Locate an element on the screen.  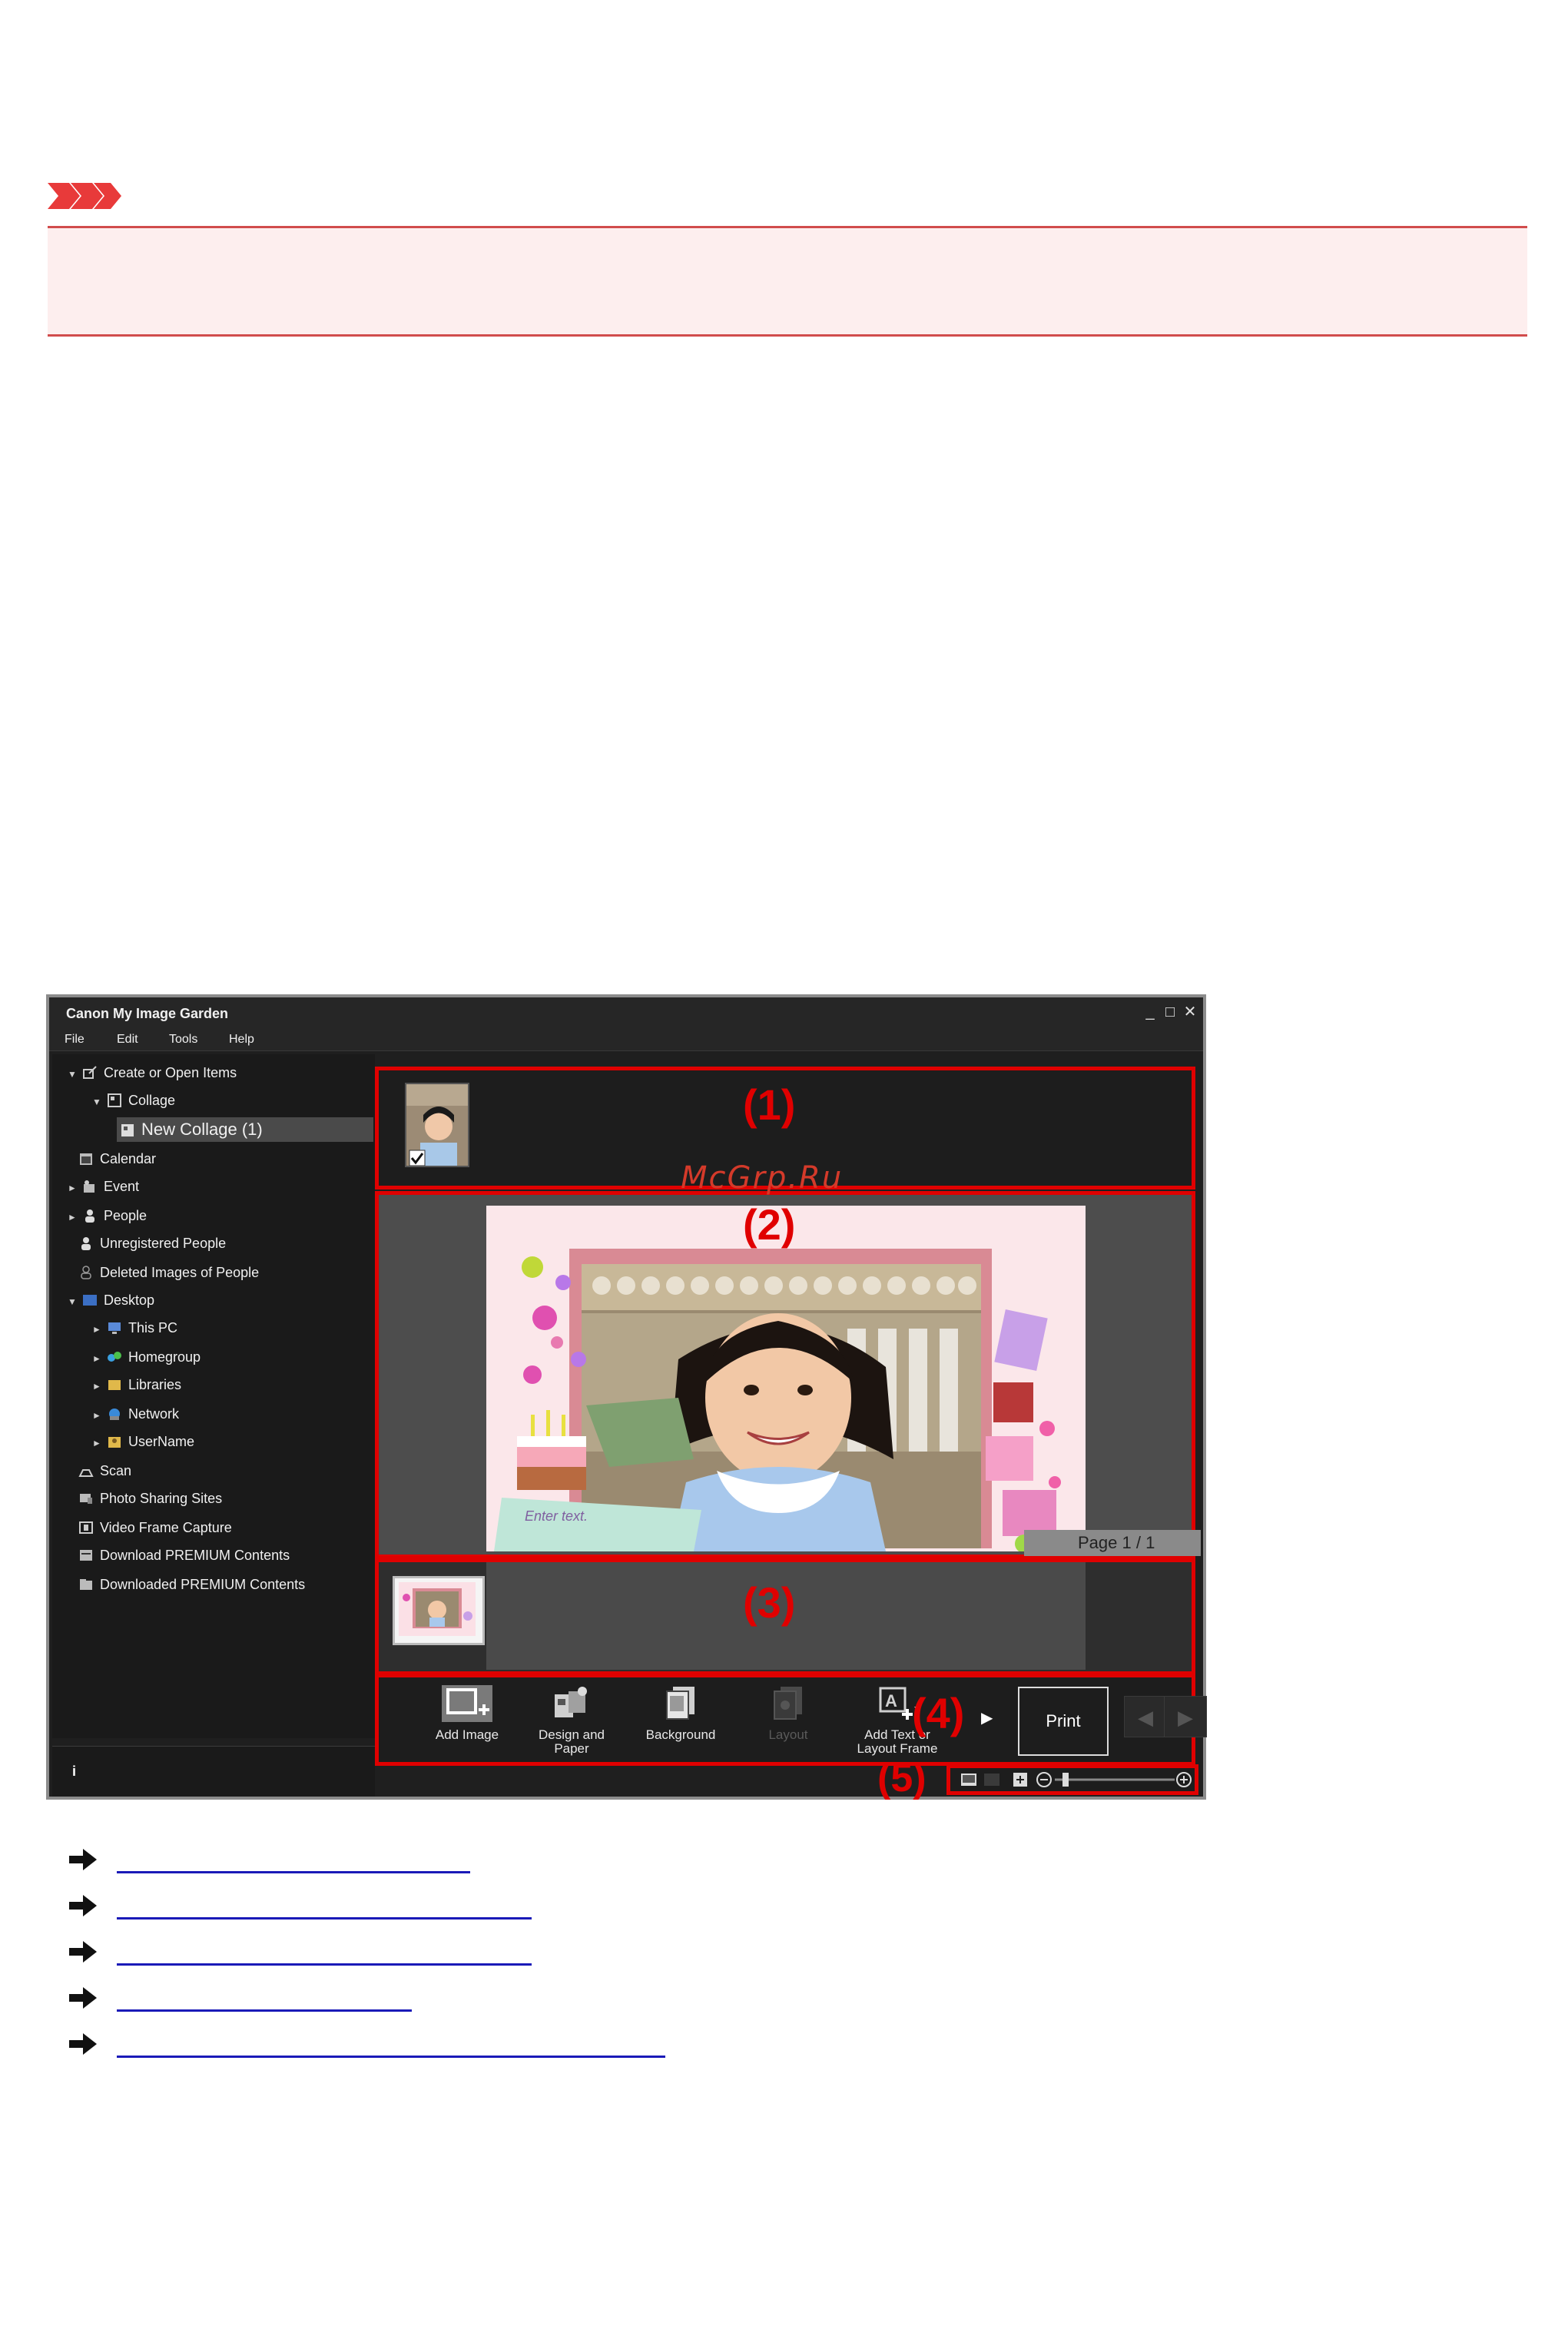
tree-video-frame-capture: Video Frame Capture is located at coordinates (155, 1527).